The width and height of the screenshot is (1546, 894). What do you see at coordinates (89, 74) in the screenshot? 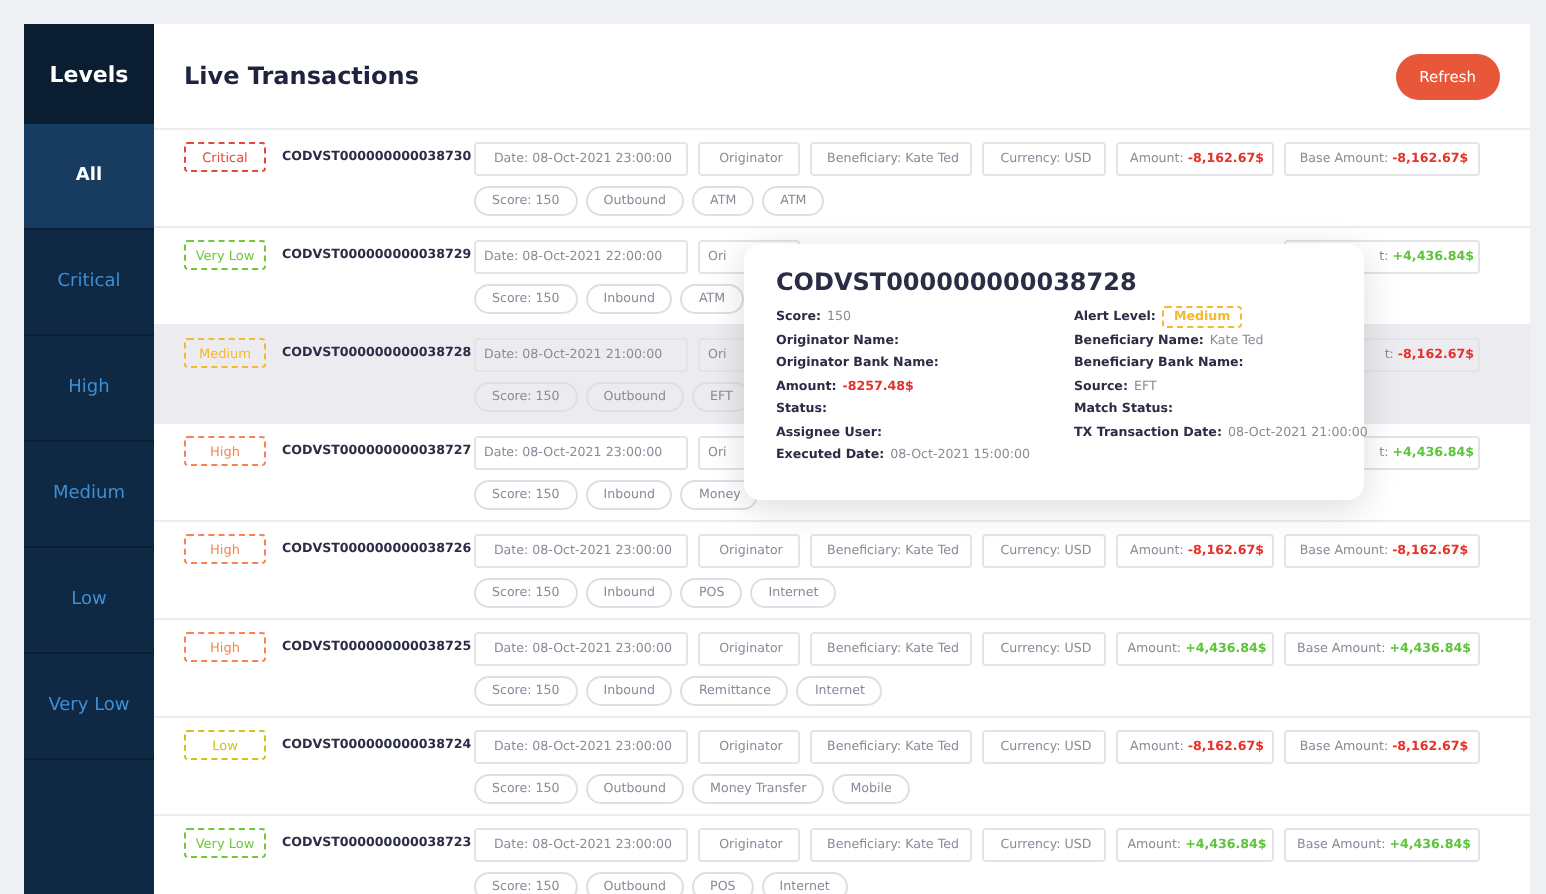
I see `sidebar-title: Levels` at bounding box center [89, 74].